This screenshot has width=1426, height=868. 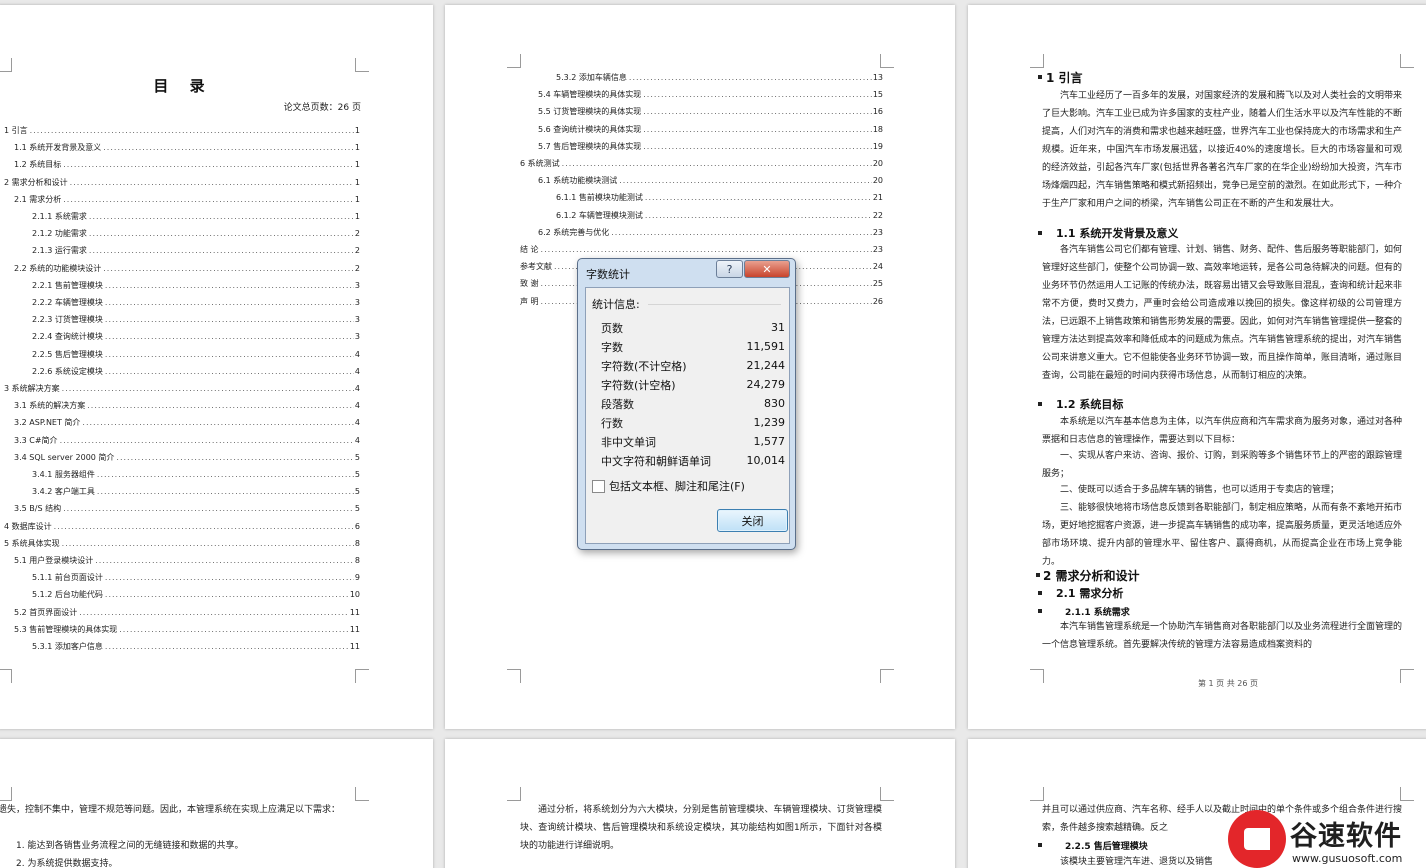 I want to click on toc-entry: 6.1.2 车辆管理模块测试 22, so click(x=719, y=215).